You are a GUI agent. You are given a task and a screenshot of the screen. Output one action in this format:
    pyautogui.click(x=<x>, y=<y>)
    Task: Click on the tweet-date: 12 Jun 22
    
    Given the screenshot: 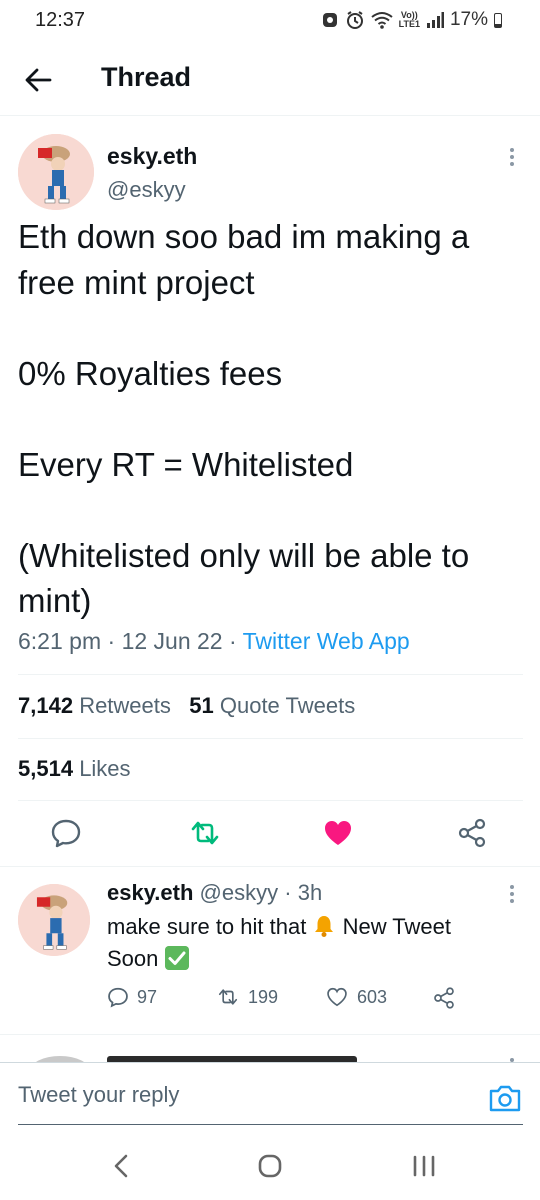 What is the action you would take?
    pyautogui.click(x=172, y=641)
    